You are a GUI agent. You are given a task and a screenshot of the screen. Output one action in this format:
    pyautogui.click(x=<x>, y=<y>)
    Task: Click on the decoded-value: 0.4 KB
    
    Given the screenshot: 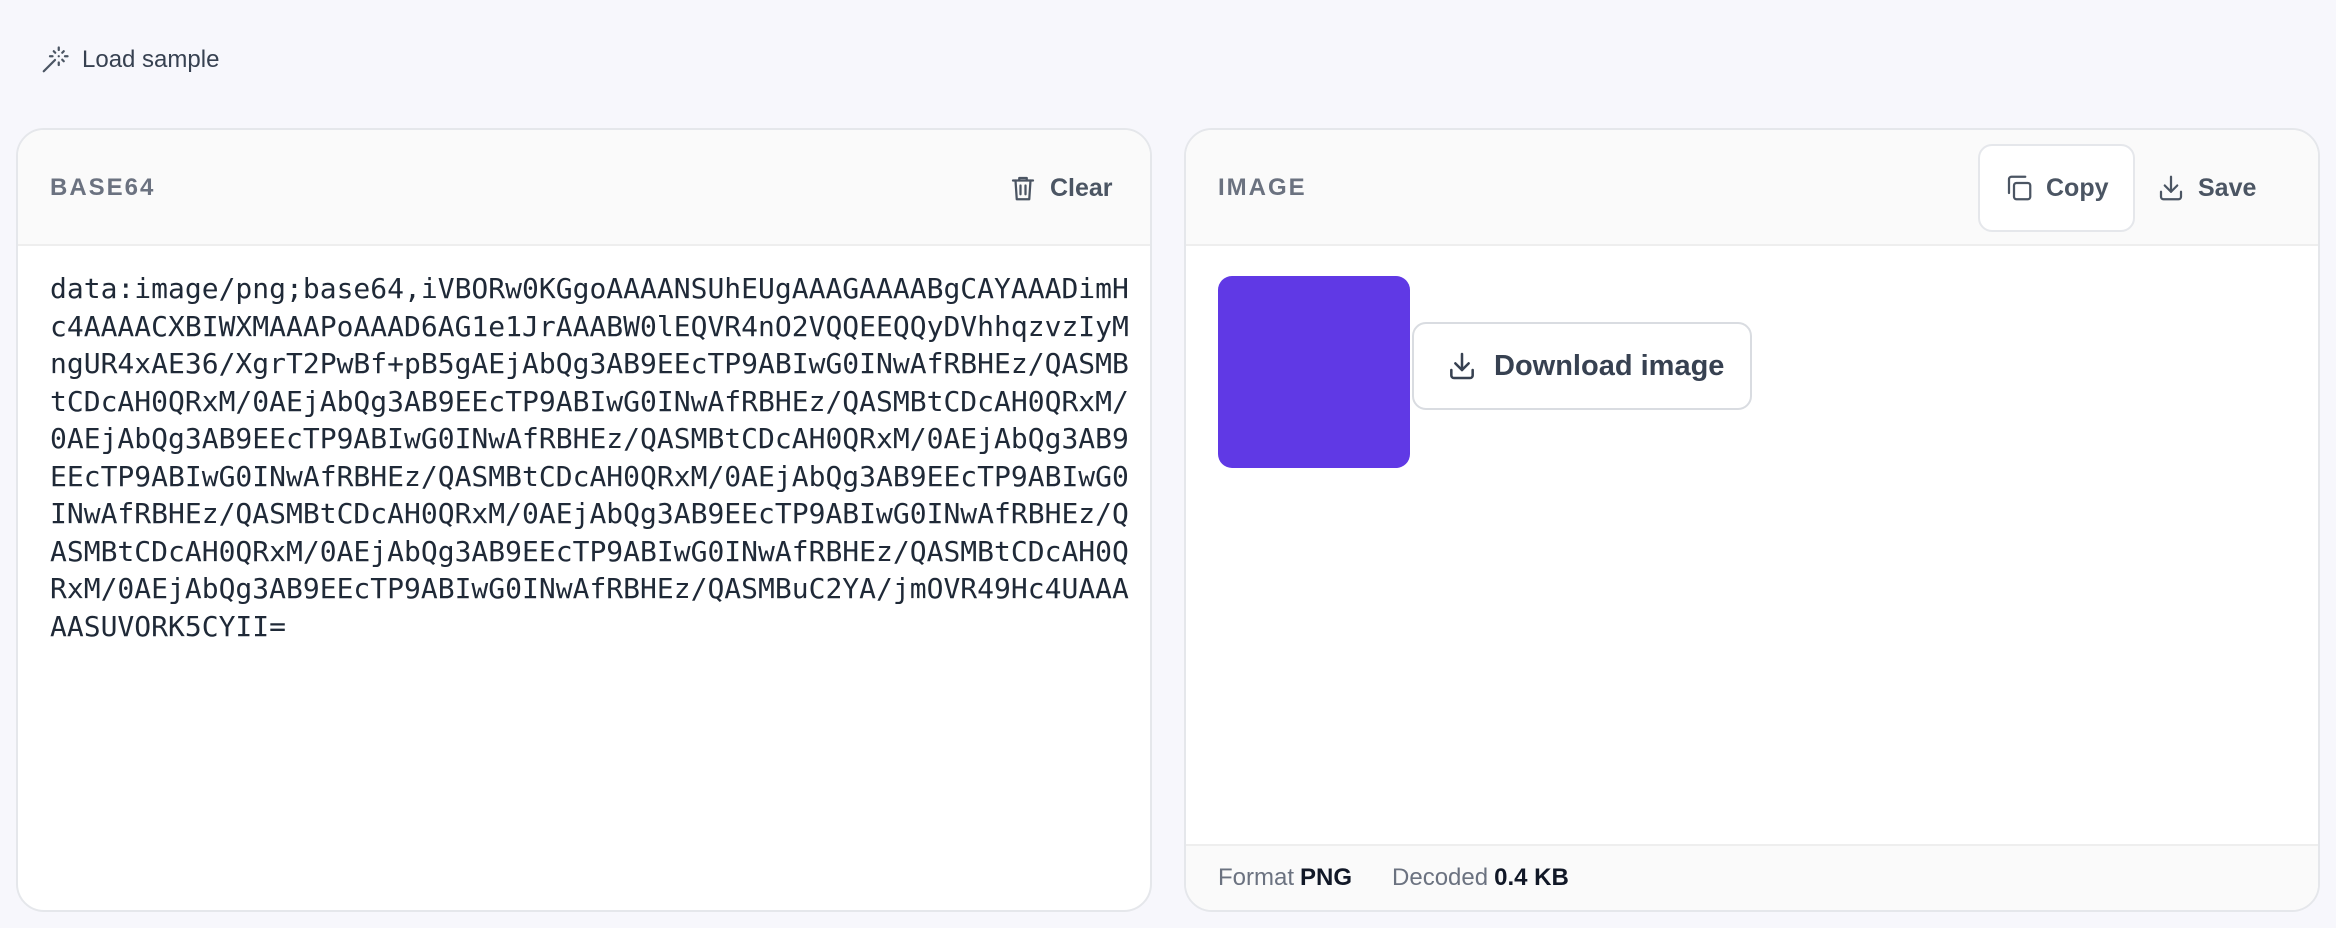 What is the action you would take?
    pyautogui.click(x=1531, y=877)
    